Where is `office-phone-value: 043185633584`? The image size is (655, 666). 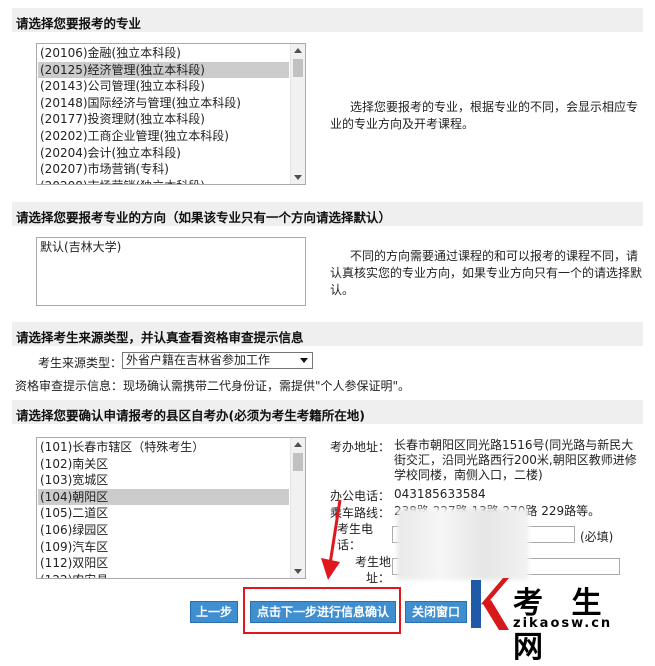 office-phone-value: 043185633584 is located at coordinates (440, 494).